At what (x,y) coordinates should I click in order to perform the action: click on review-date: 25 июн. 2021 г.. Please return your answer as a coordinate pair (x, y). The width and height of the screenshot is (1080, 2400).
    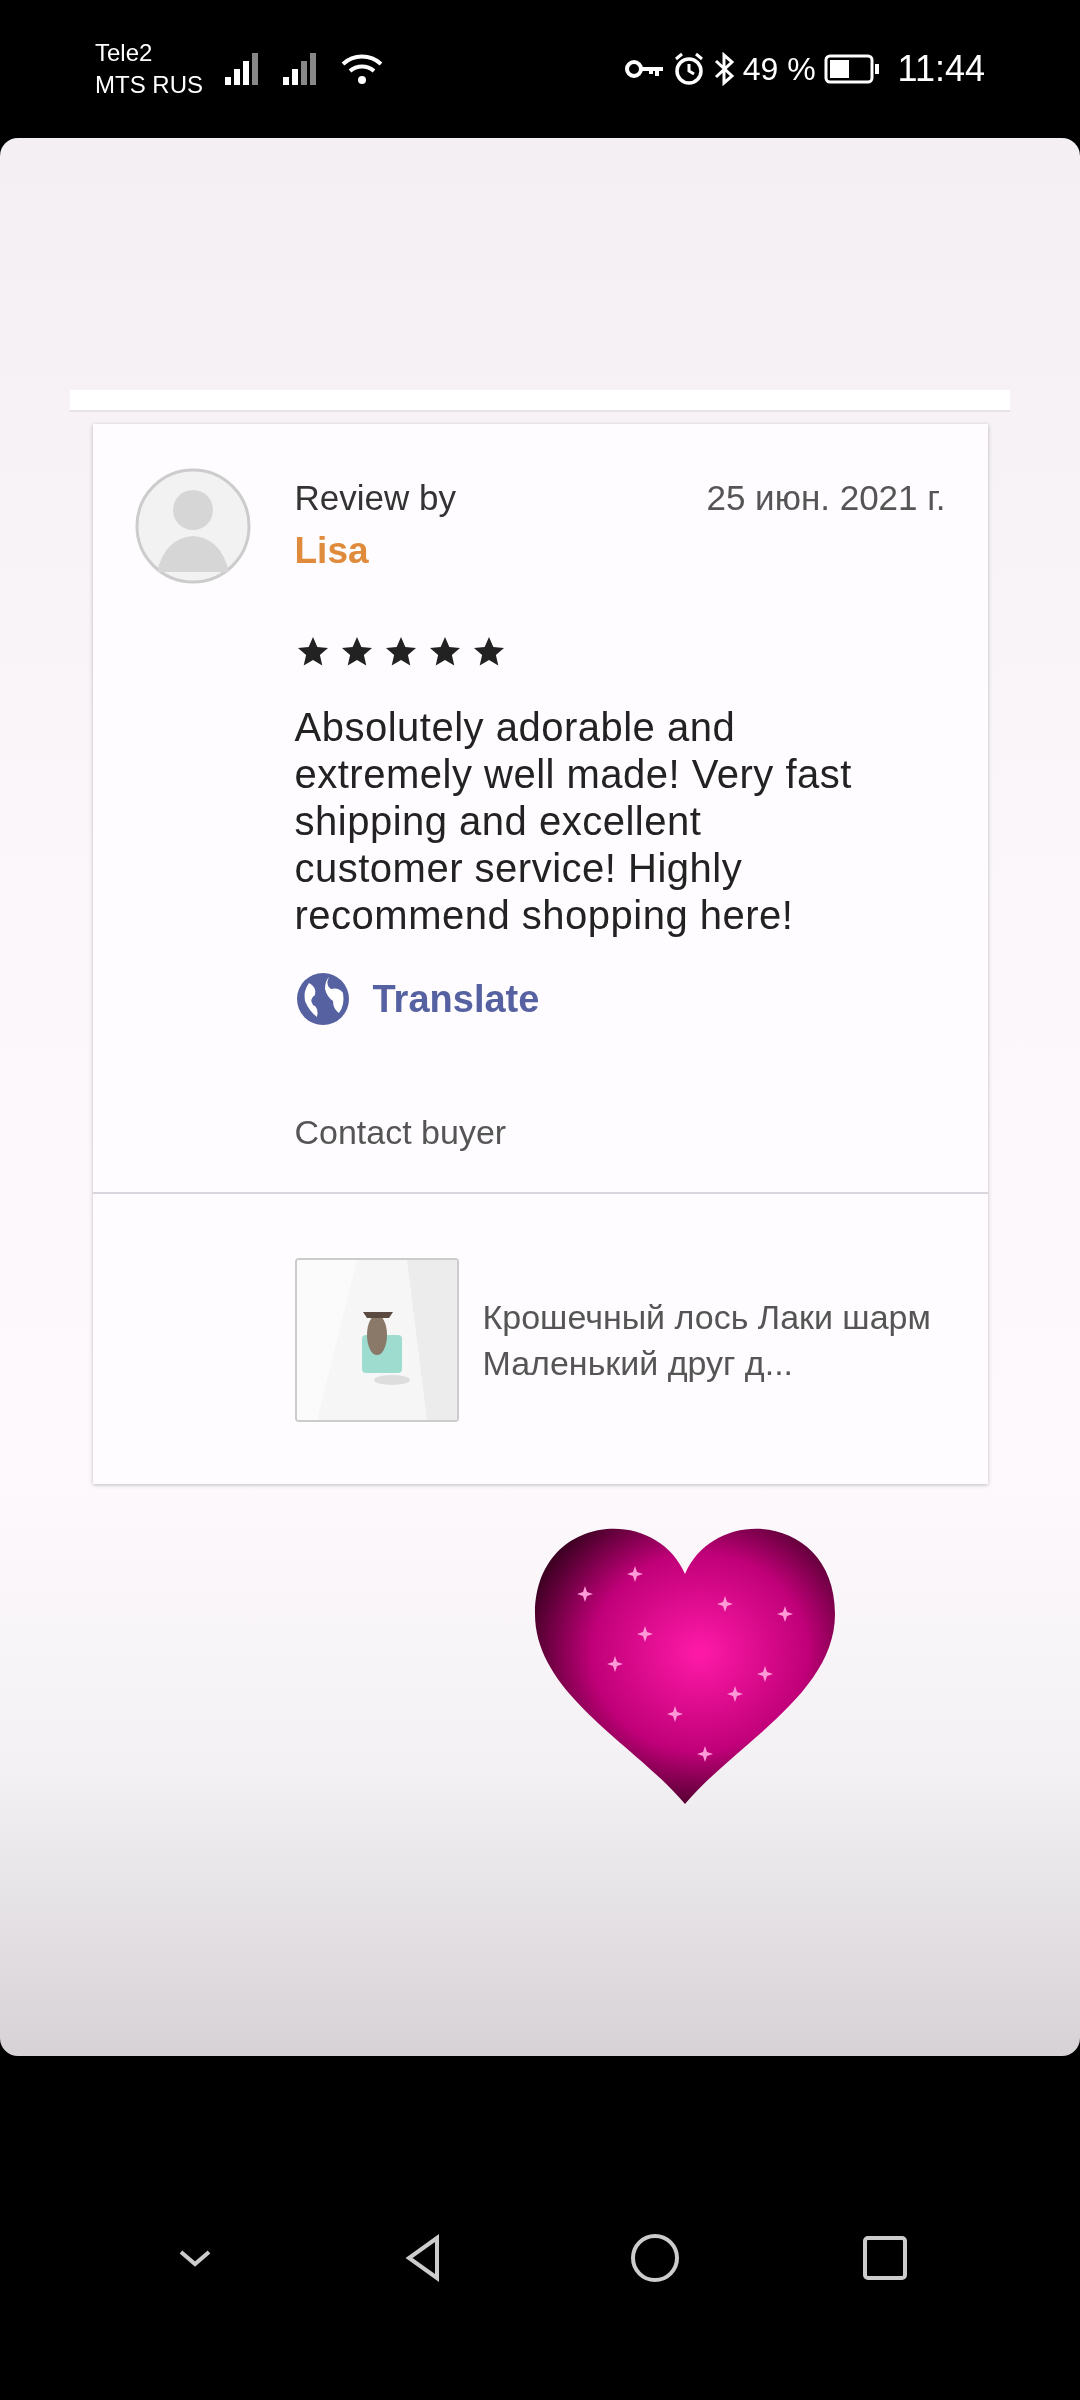
    Looking at the image, I should click on (826, 498).